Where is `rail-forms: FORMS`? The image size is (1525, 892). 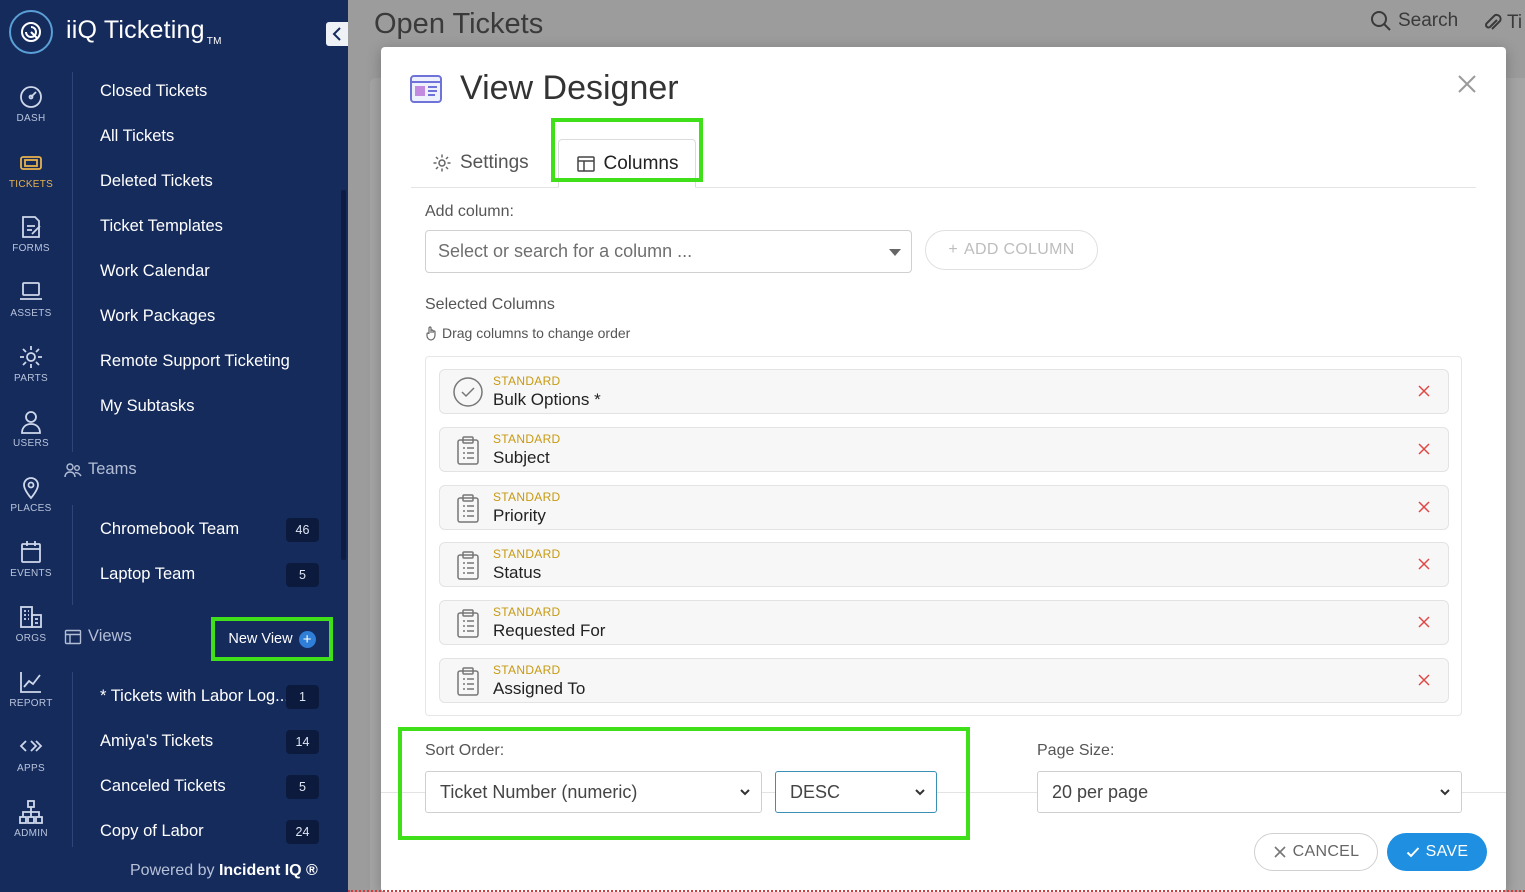
rail-forms: FORMS is located at coordinates (31, 234).